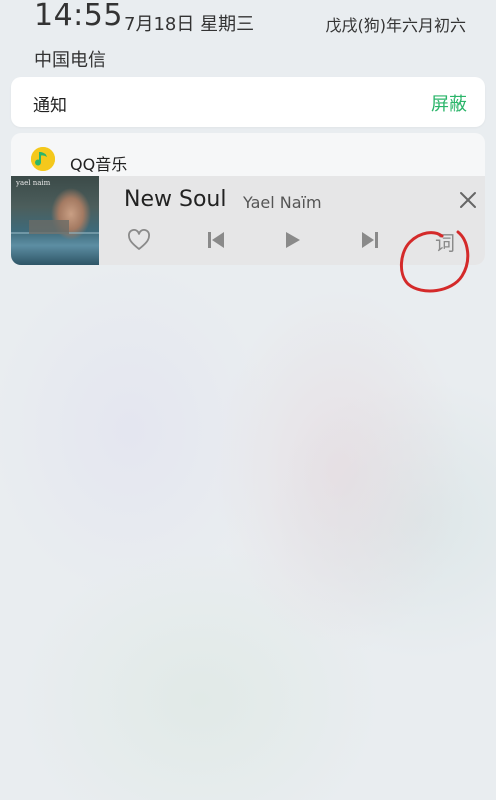 Image resolution: width=496 pixels, height=800 pixels. I want to click on play-icon, so click(293, 240).